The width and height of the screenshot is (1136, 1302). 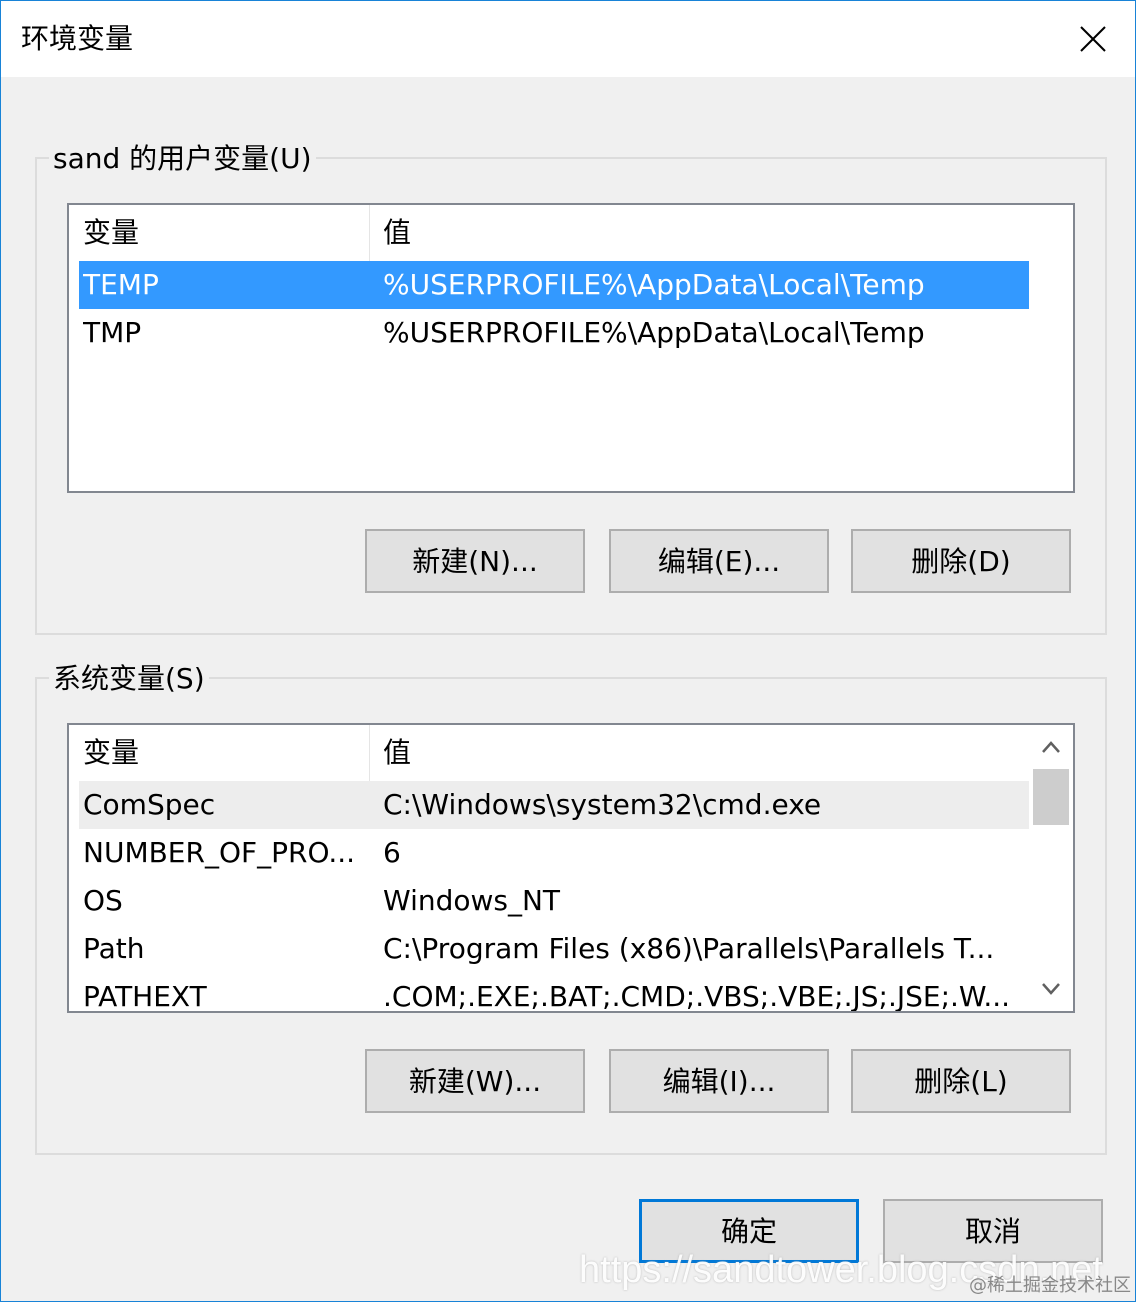 I want to click on table-row: TEMP %USERPROFILE%\AppData\Local\Temp, so click(x=554, y=285).